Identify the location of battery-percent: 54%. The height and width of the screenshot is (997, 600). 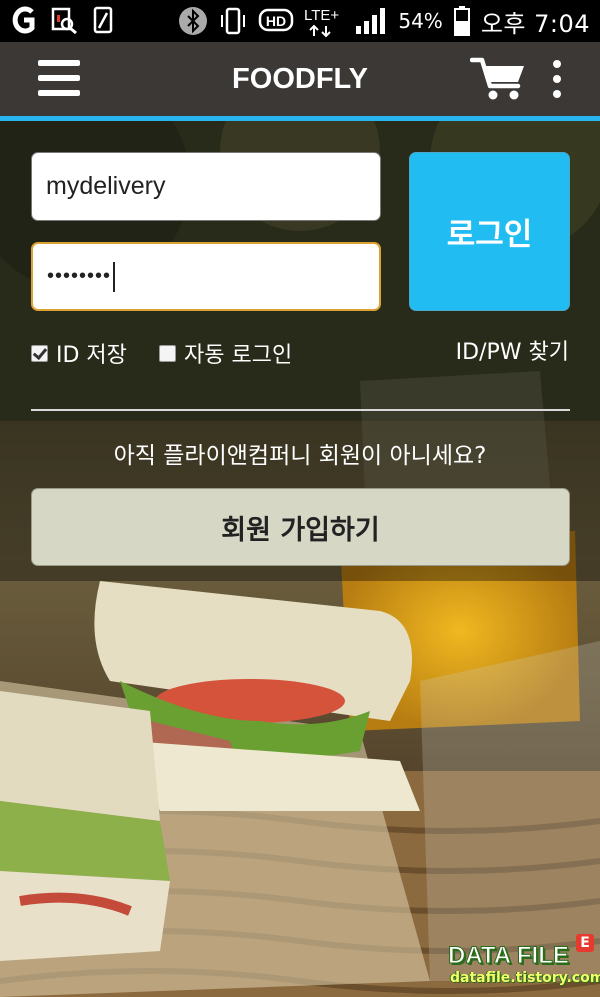
(420, 21).